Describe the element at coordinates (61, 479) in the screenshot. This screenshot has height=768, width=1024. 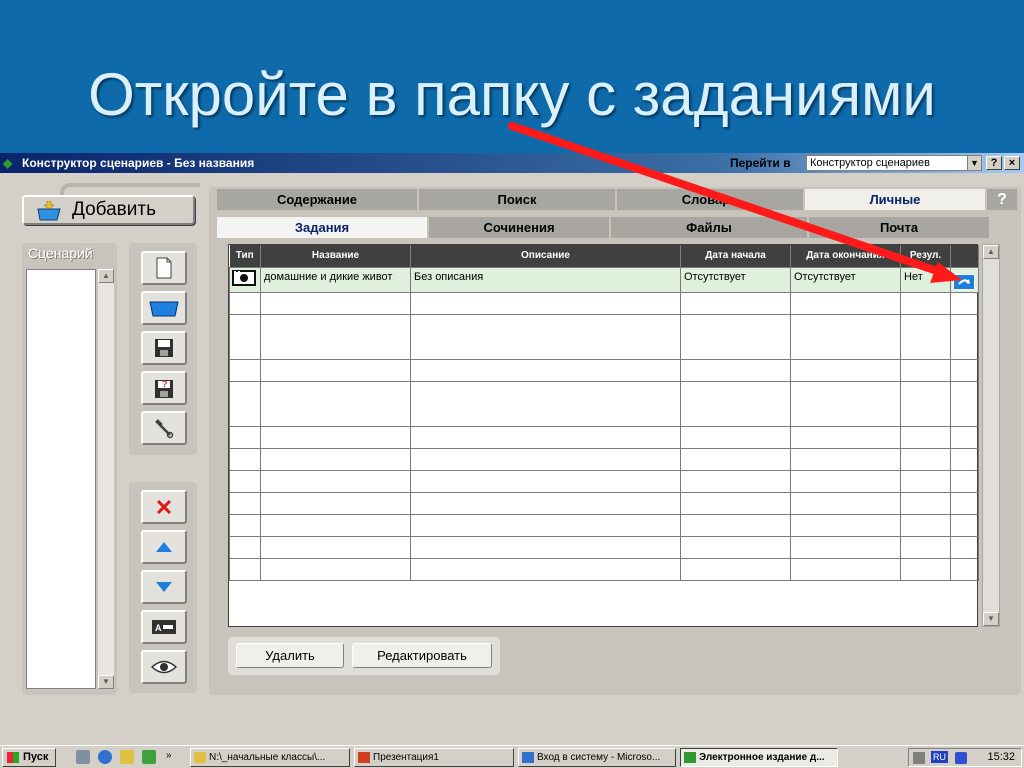
I see `scenario-list` at that location.